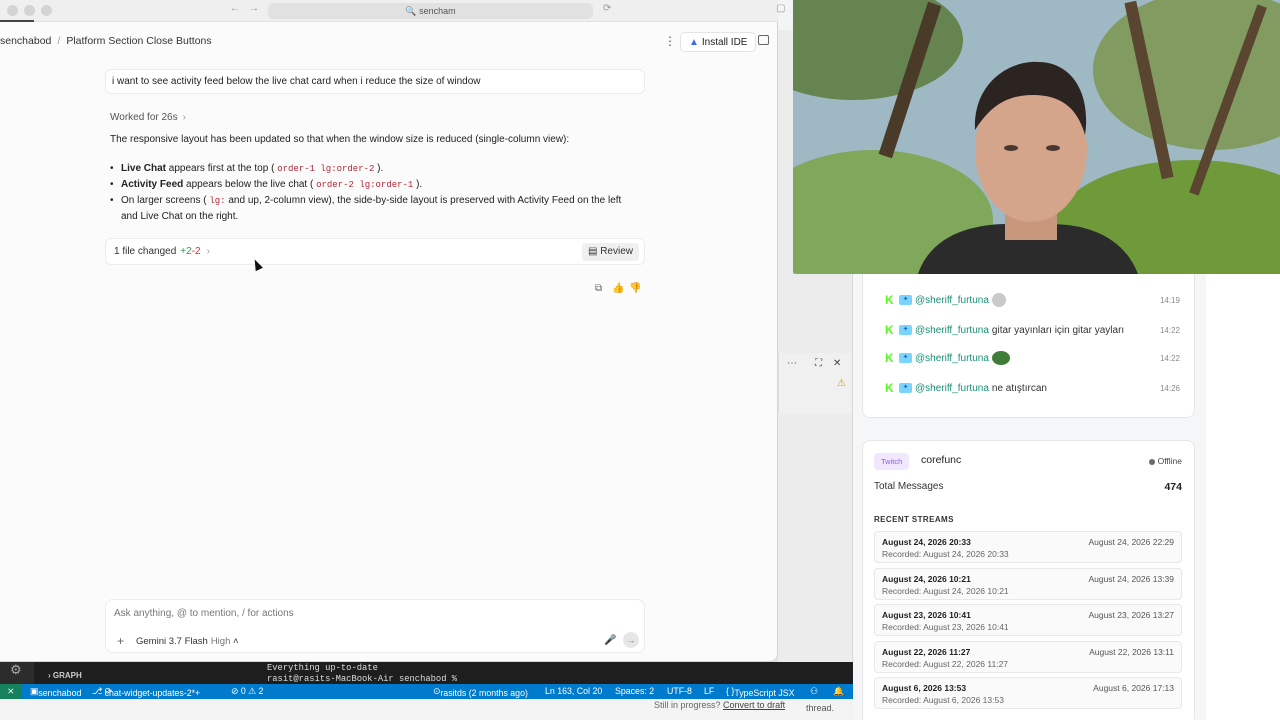 This screenshot has width=1280, height=720. I want to click on forward-icon: →, so click(254, 8).